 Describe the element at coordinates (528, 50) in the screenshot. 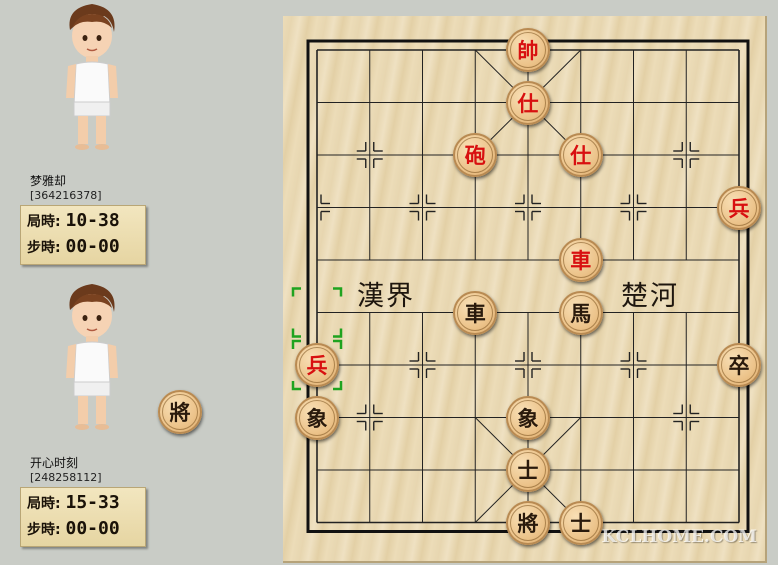

I see `piece-red: 帥` at that location.